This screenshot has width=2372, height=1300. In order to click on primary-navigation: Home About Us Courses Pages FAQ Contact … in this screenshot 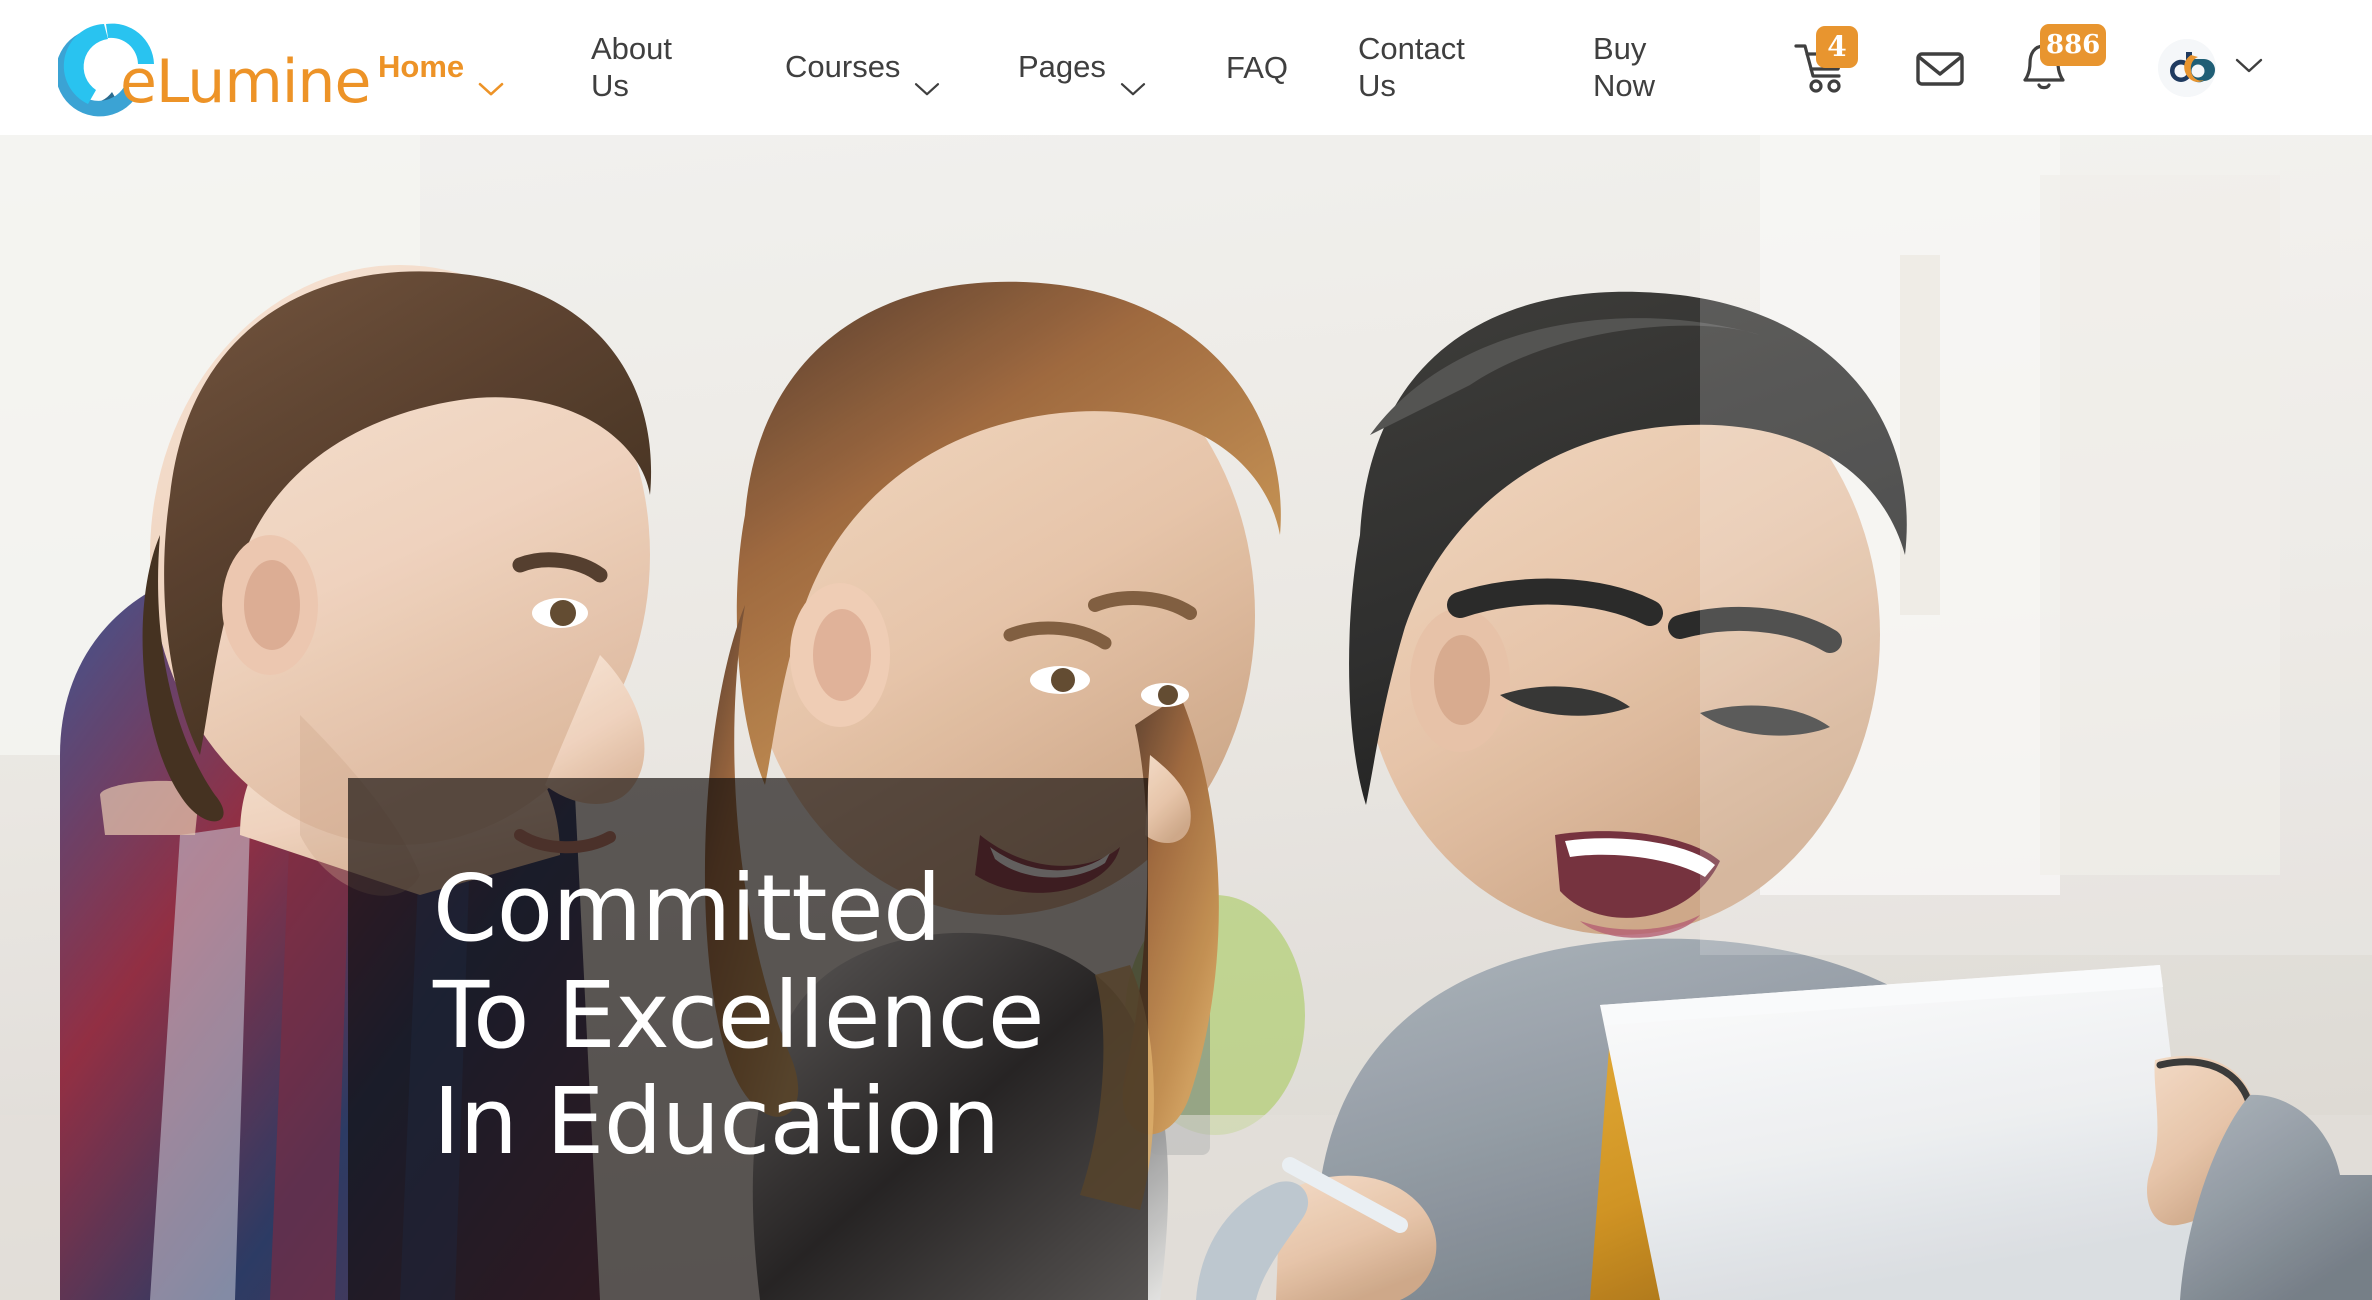, I will do `click(1078, 67)`.